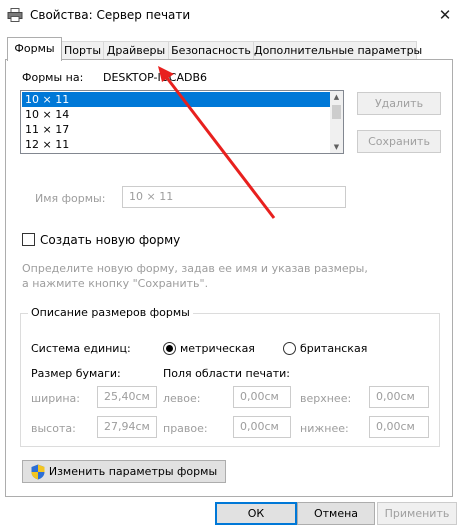  I want to click on scroll-down-icon: ▼, so click(336, 147).